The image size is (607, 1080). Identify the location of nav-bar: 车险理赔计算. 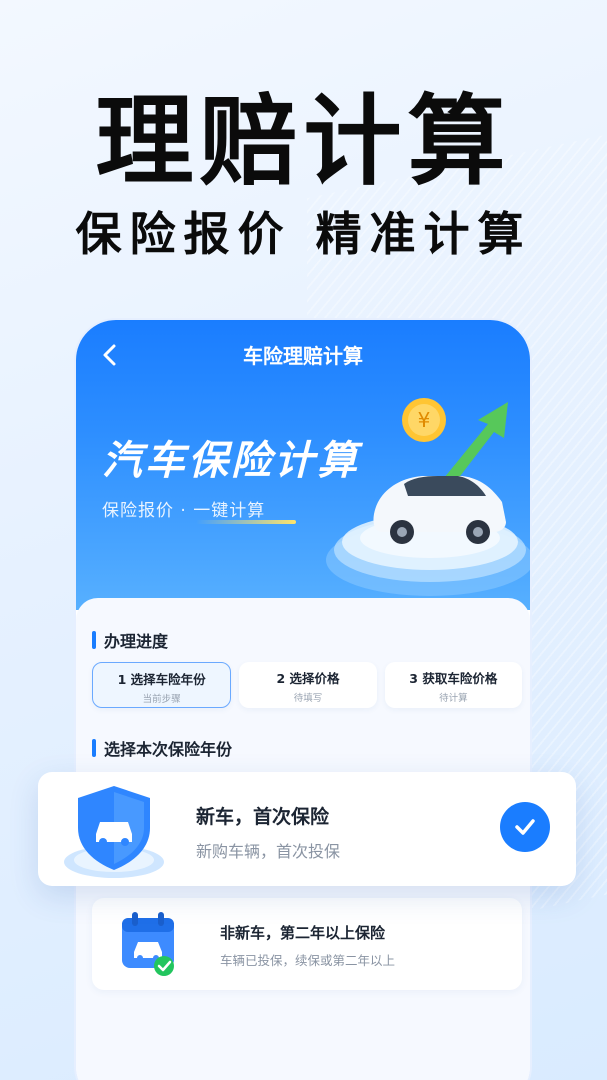
(303, 355).